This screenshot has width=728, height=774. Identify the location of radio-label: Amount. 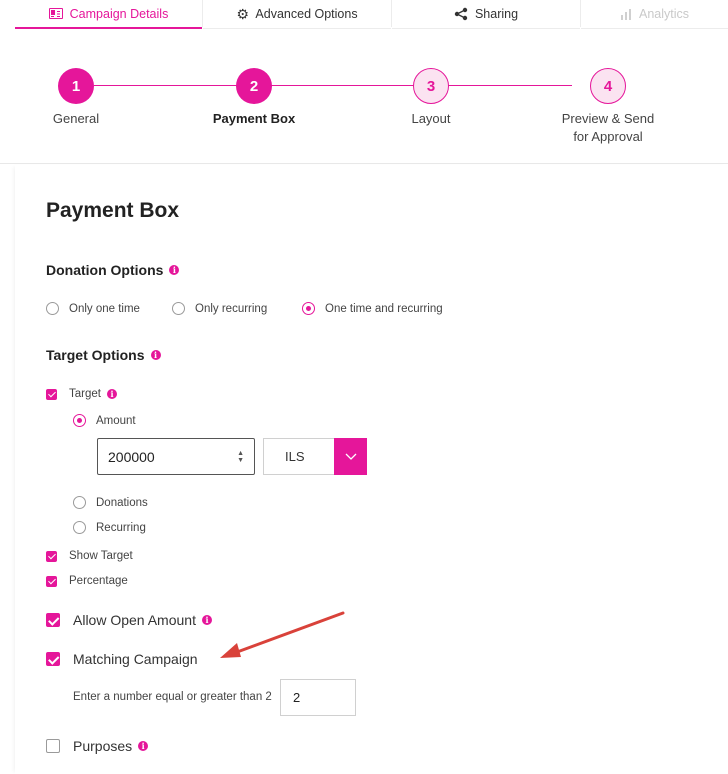
(116, 420).